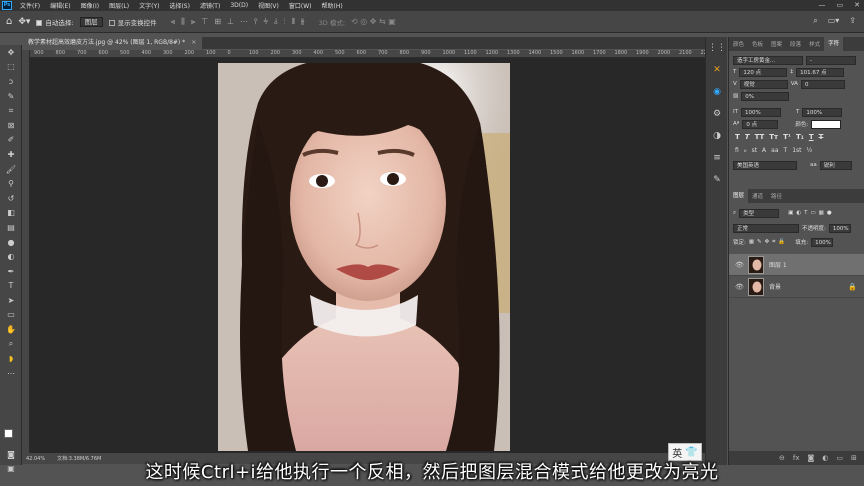 The width and height of the screenshot is (864, 486). Describe the element at coordinates (834, 44) in the screenshot. I see `tab-character: 字符` at that location.